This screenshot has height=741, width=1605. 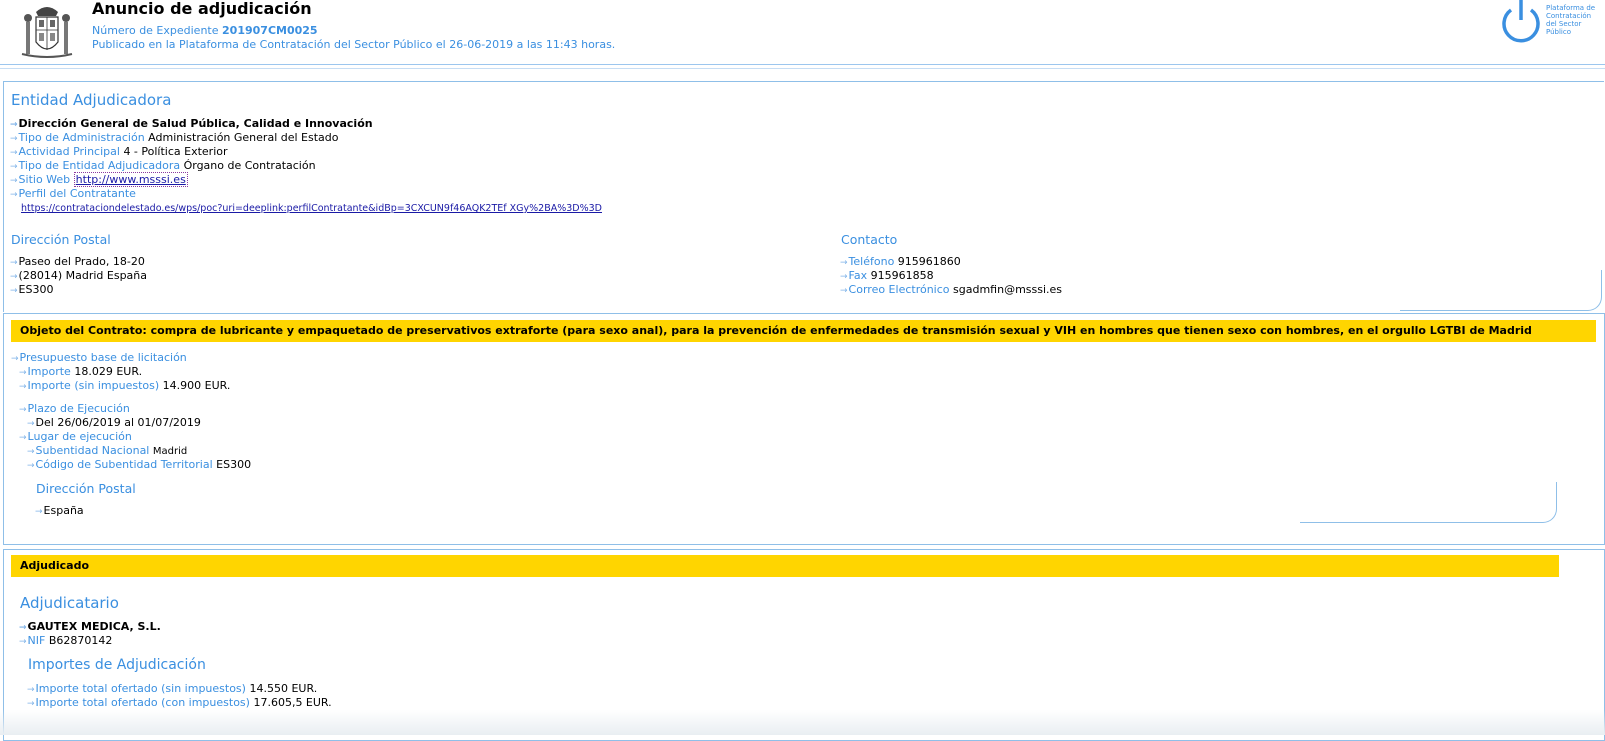 I want to click on postal-address: Paseo del Prado, 18-20, so click(x=81, y=261).